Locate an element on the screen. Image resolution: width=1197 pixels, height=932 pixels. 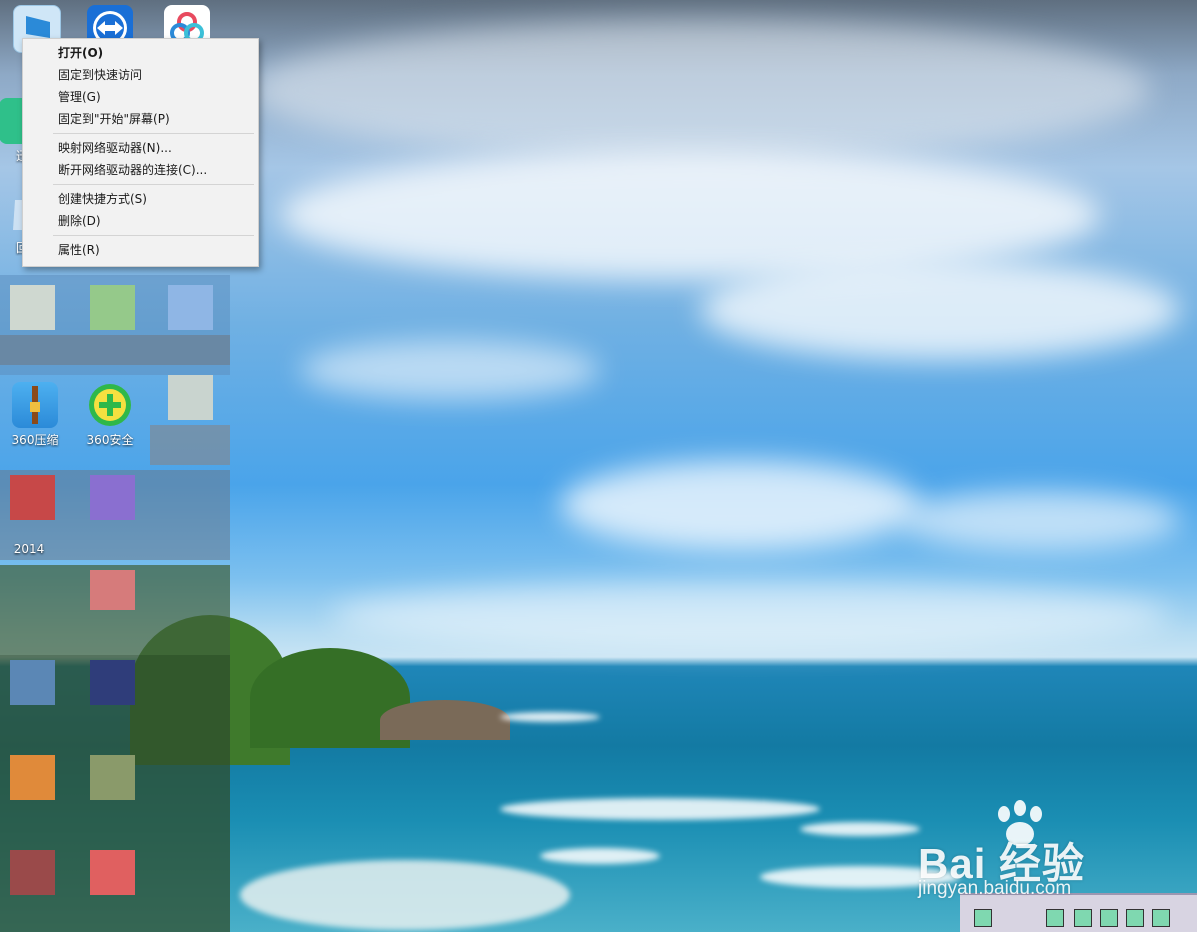
pixelated-area is located at coordinates (115, 603).